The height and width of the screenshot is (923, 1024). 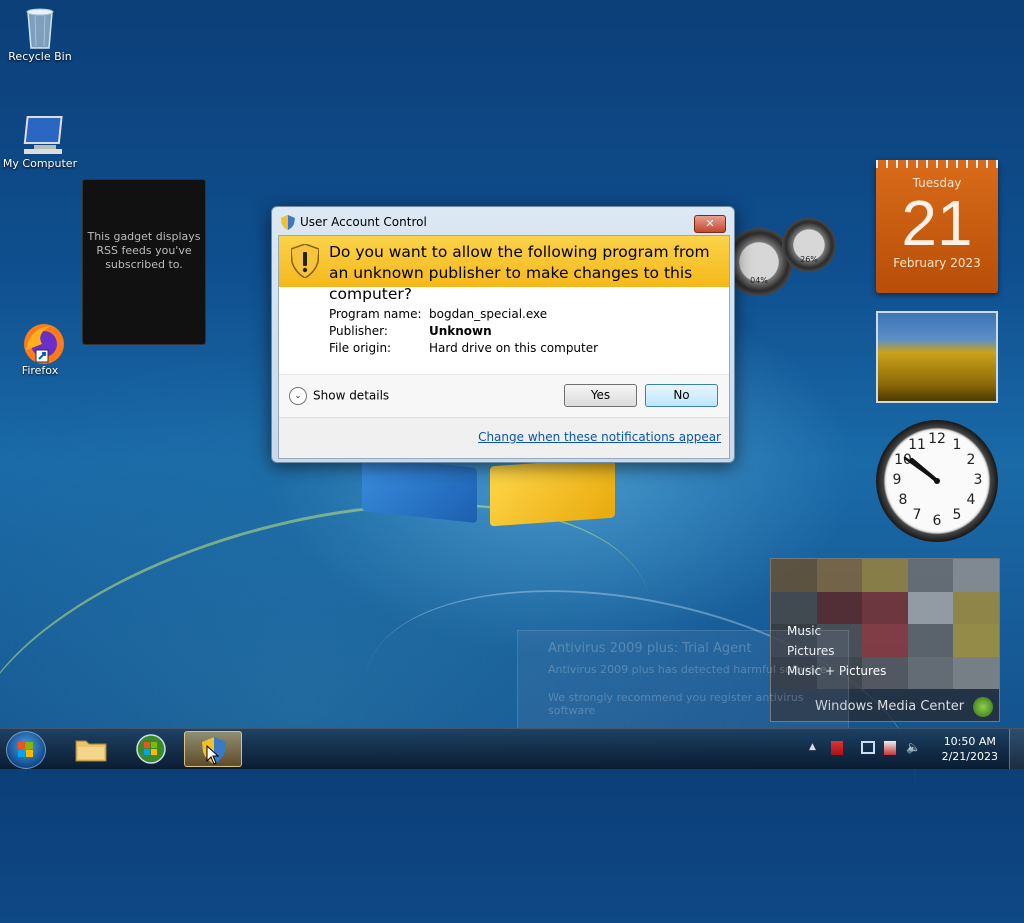 I want to click on uac-footer: Change when these notifications appear, so click(x=504, y=437).